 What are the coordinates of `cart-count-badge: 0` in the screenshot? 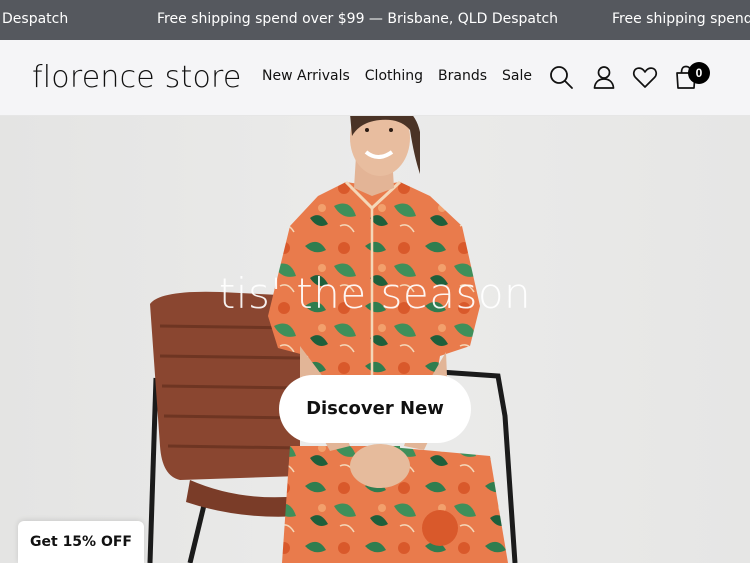 It's located at (699, 73).